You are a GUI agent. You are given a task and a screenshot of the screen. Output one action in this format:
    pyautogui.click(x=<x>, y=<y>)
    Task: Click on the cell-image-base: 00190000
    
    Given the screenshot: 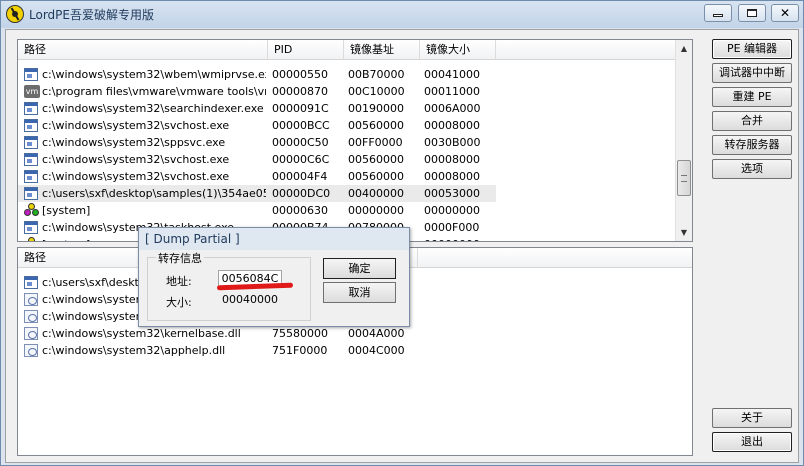 What is the action you would take?
    pyautogui.click(x=376, y=108)
    